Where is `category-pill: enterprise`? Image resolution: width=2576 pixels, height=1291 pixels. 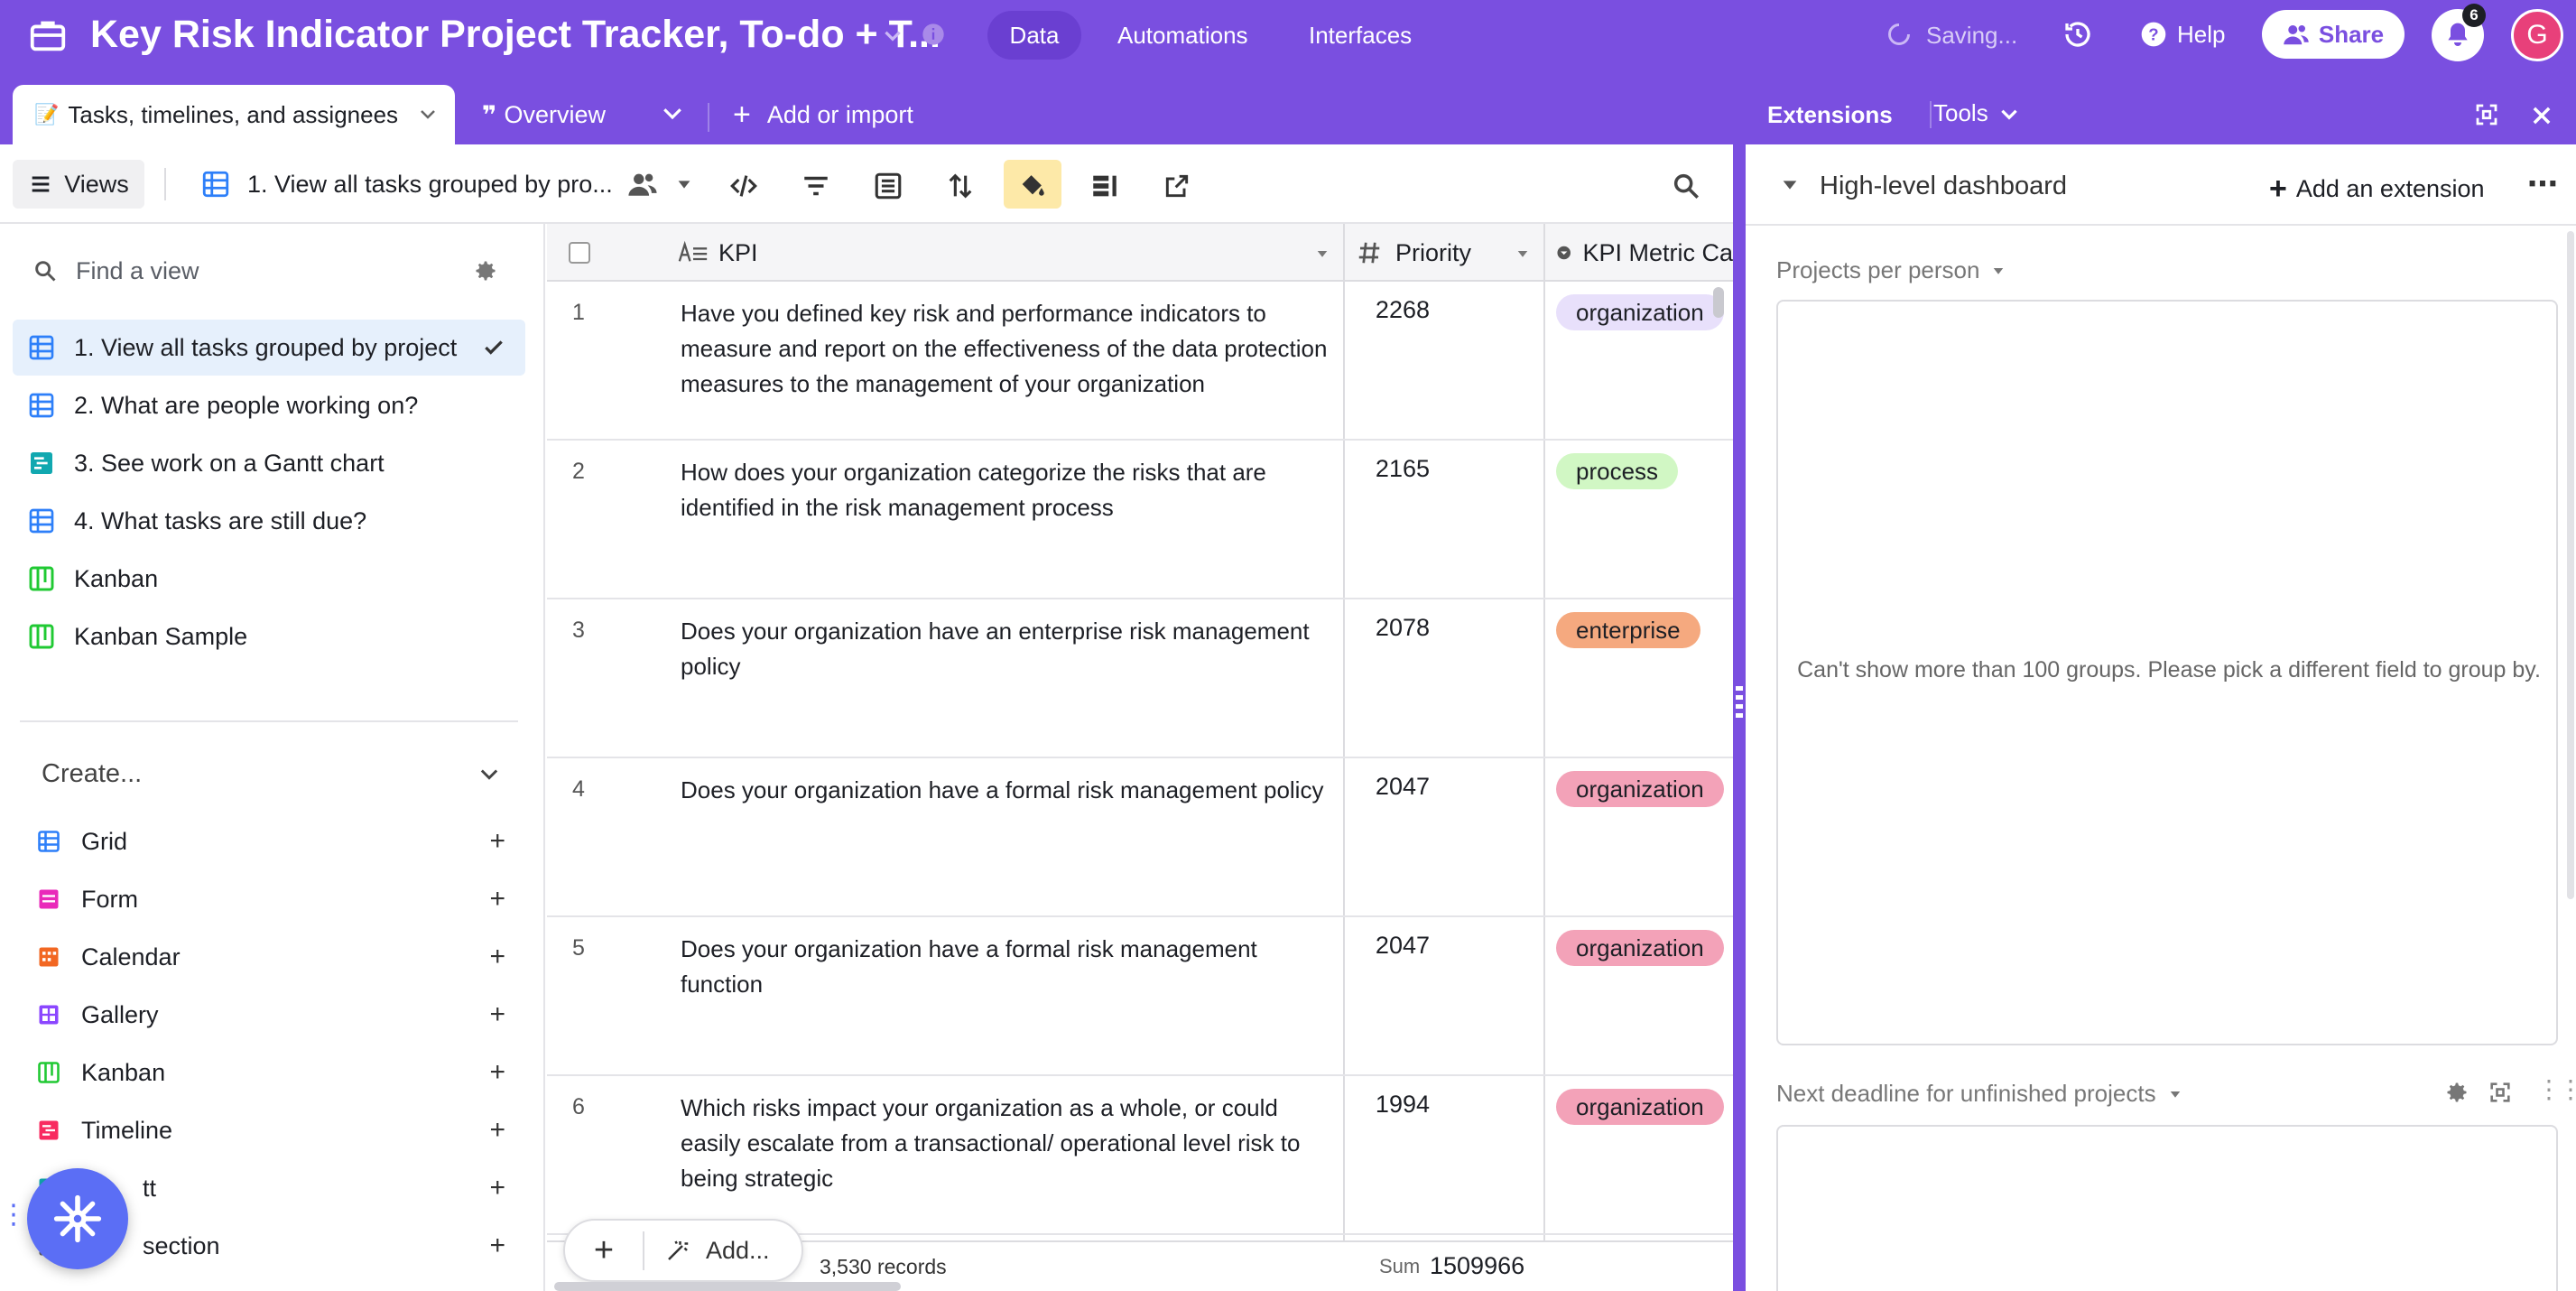
category-pill: enterprise is located at coordinates (1628, 630).